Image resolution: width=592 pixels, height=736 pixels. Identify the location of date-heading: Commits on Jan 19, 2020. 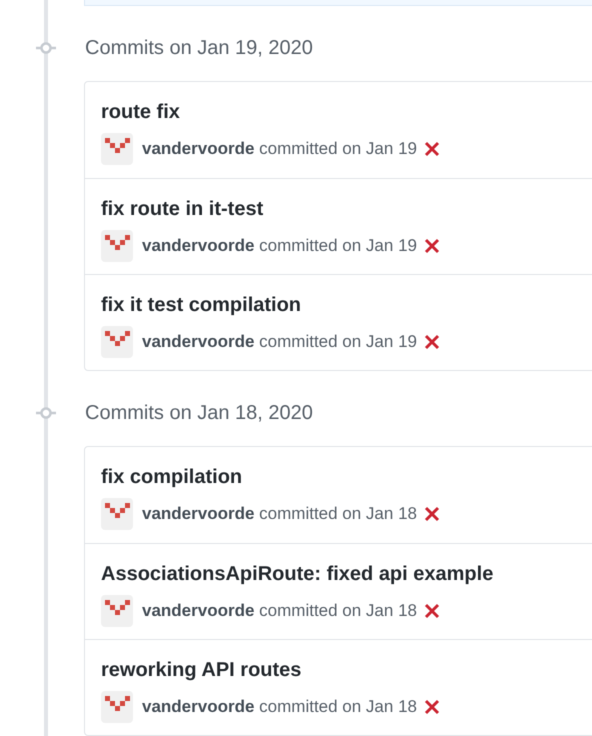
(199, 48).